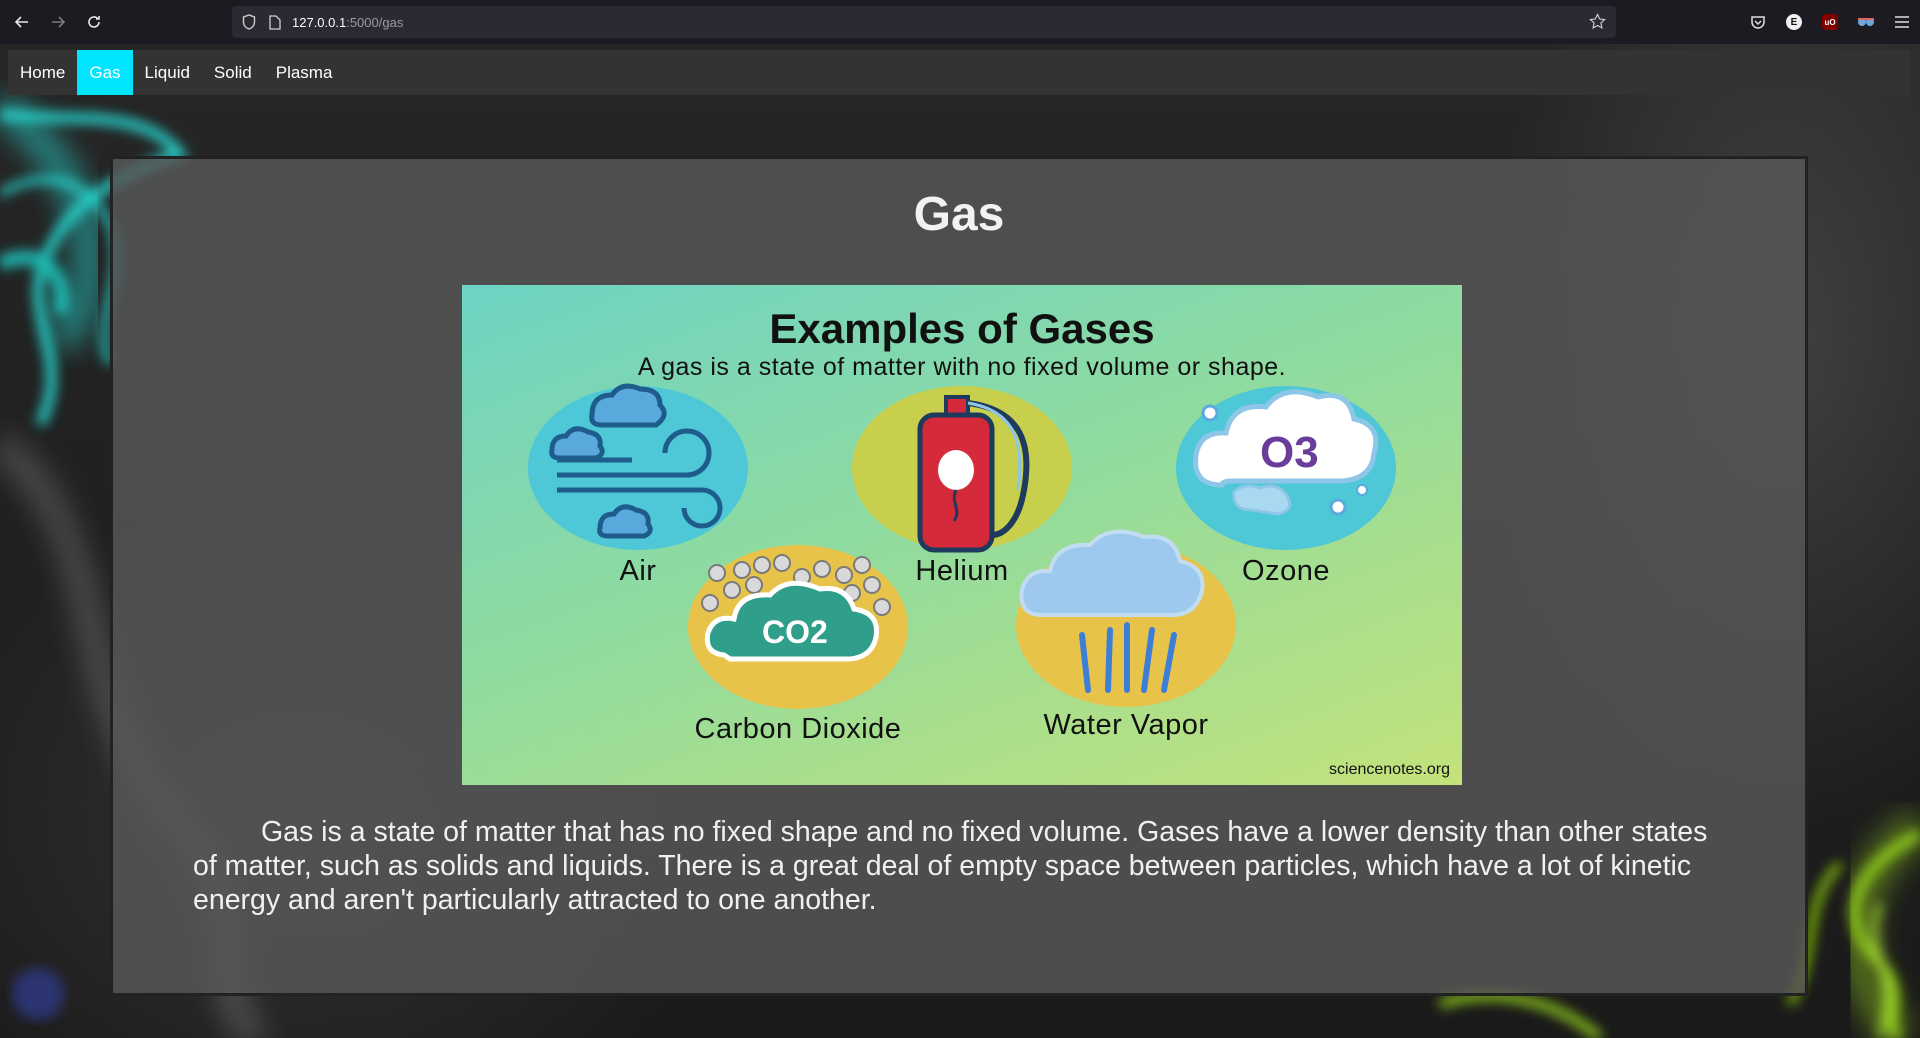  What do you see at coordinates (962, 328) in the screenshot?
I see `infographic-title: Examples of Gases` at bounding box center [962, 328].